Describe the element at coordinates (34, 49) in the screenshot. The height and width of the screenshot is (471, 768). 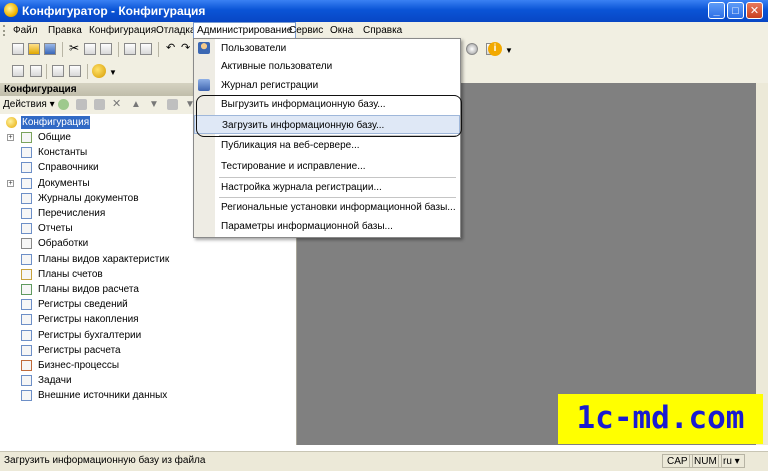
I see `open-folder-icon` at that location.